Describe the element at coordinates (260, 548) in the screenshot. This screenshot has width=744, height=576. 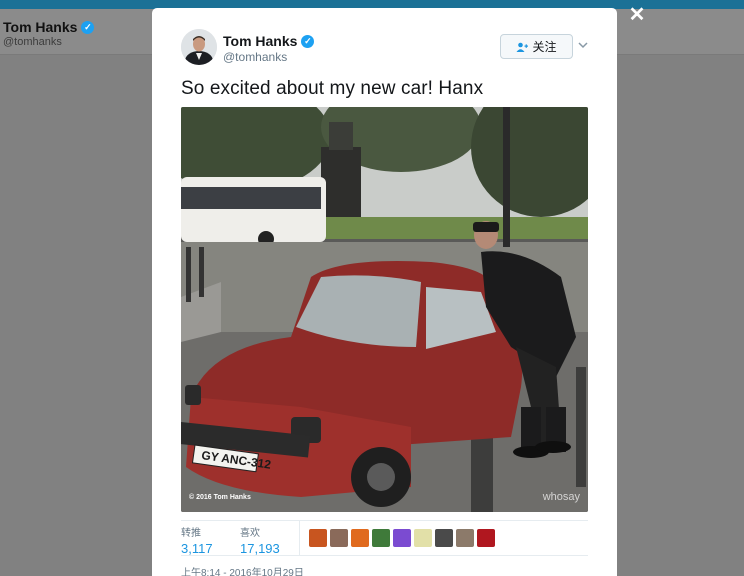
I see `likes-value: 17,193` at that location.